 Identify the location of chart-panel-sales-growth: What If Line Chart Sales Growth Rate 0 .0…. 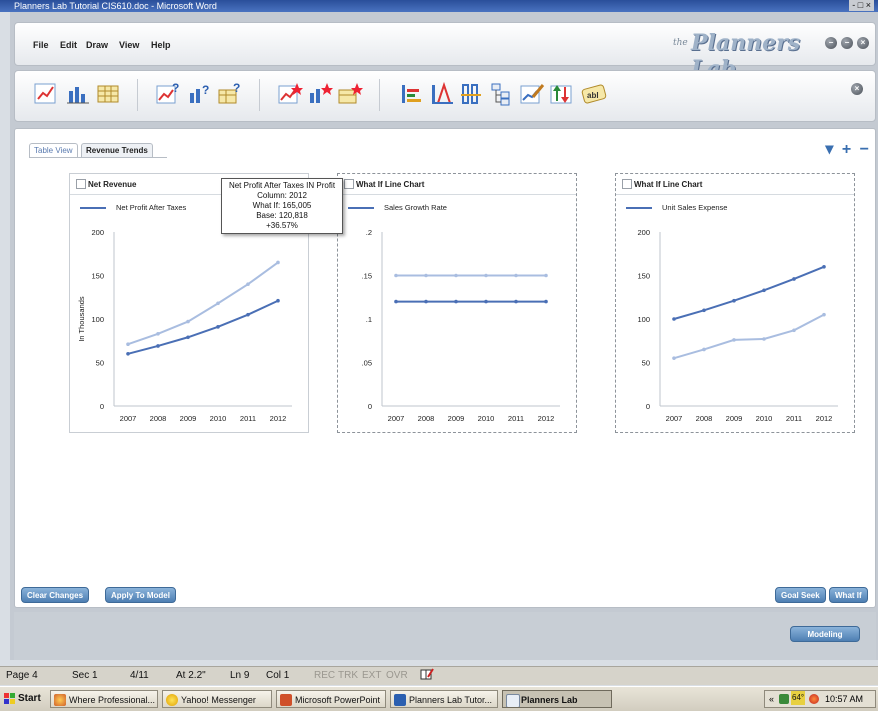
(457, 303).